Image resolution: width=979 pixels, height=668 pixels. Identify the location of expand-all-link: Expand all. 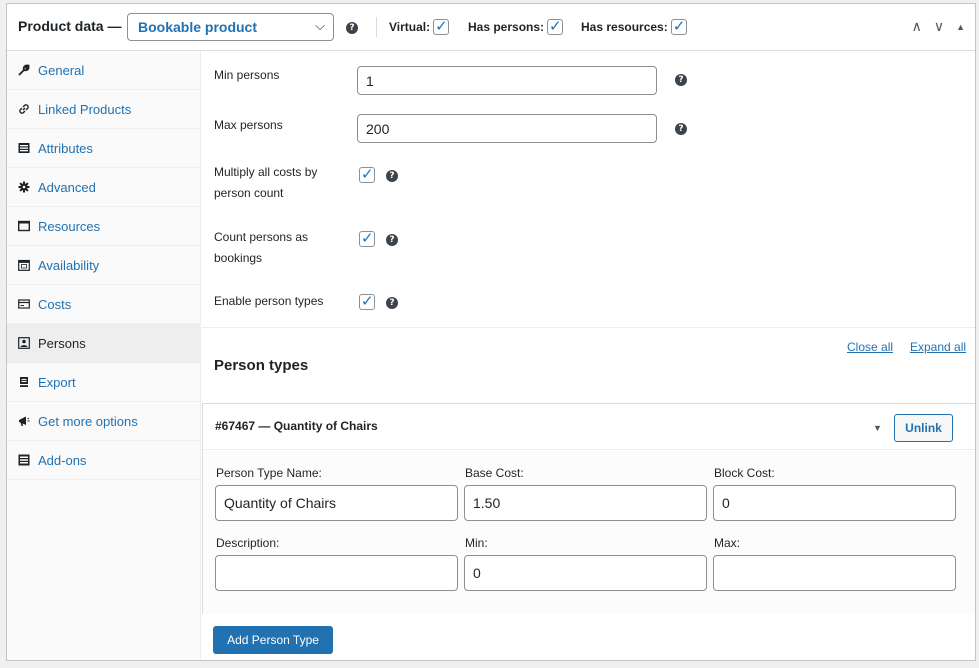
(938, 347).